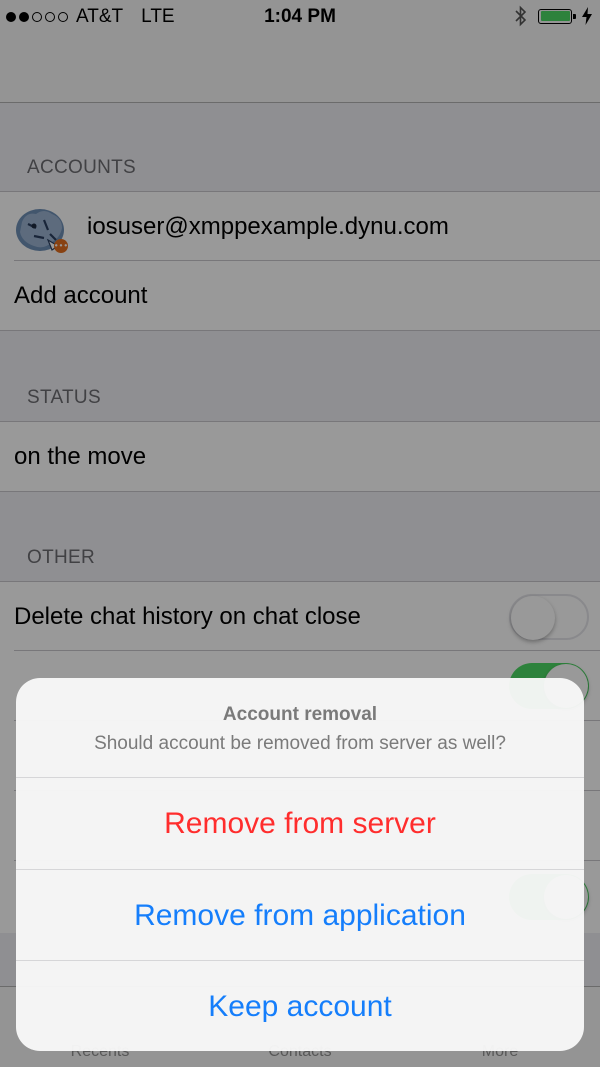 Image resolution: width=600 pixels, height=1067 pixels. Describe the element at coordinates (300, 823) in the screenshot. I see `remove-from-server-button: Remove from server` at that location.